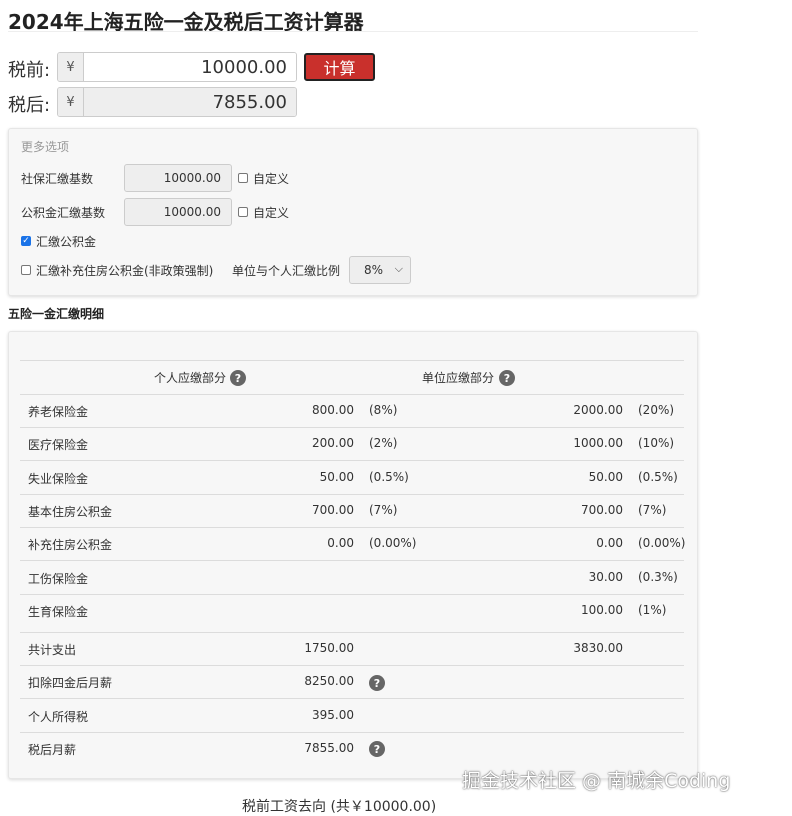 This screenshot has height=816, width=792. What do you see at coordinates (56, 314) in the screenshot?
I see `details-title: 五险一金汇缴明细` at bounding box center [56, 314].